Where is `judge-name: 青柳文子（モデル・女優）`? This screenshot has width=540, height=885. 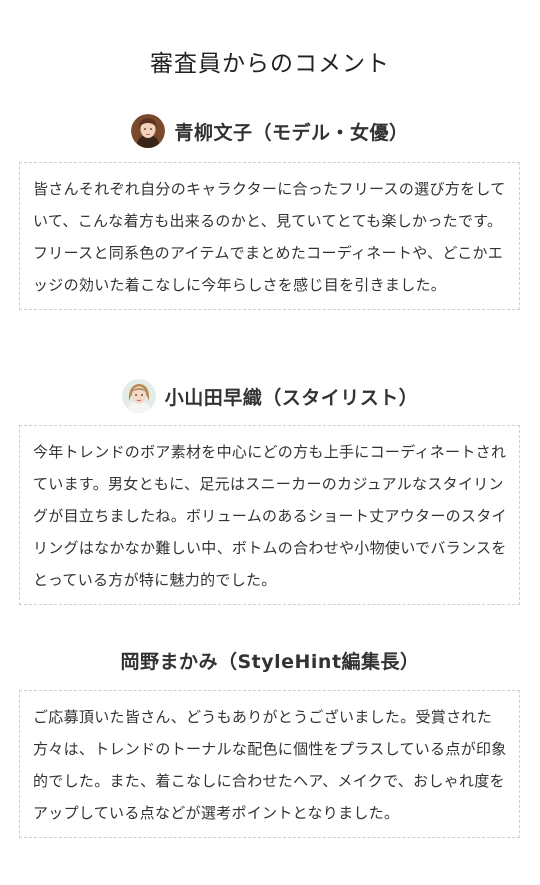
judge-name: 青柳文子（モデル・女優） is located at coordinates (291, 132).